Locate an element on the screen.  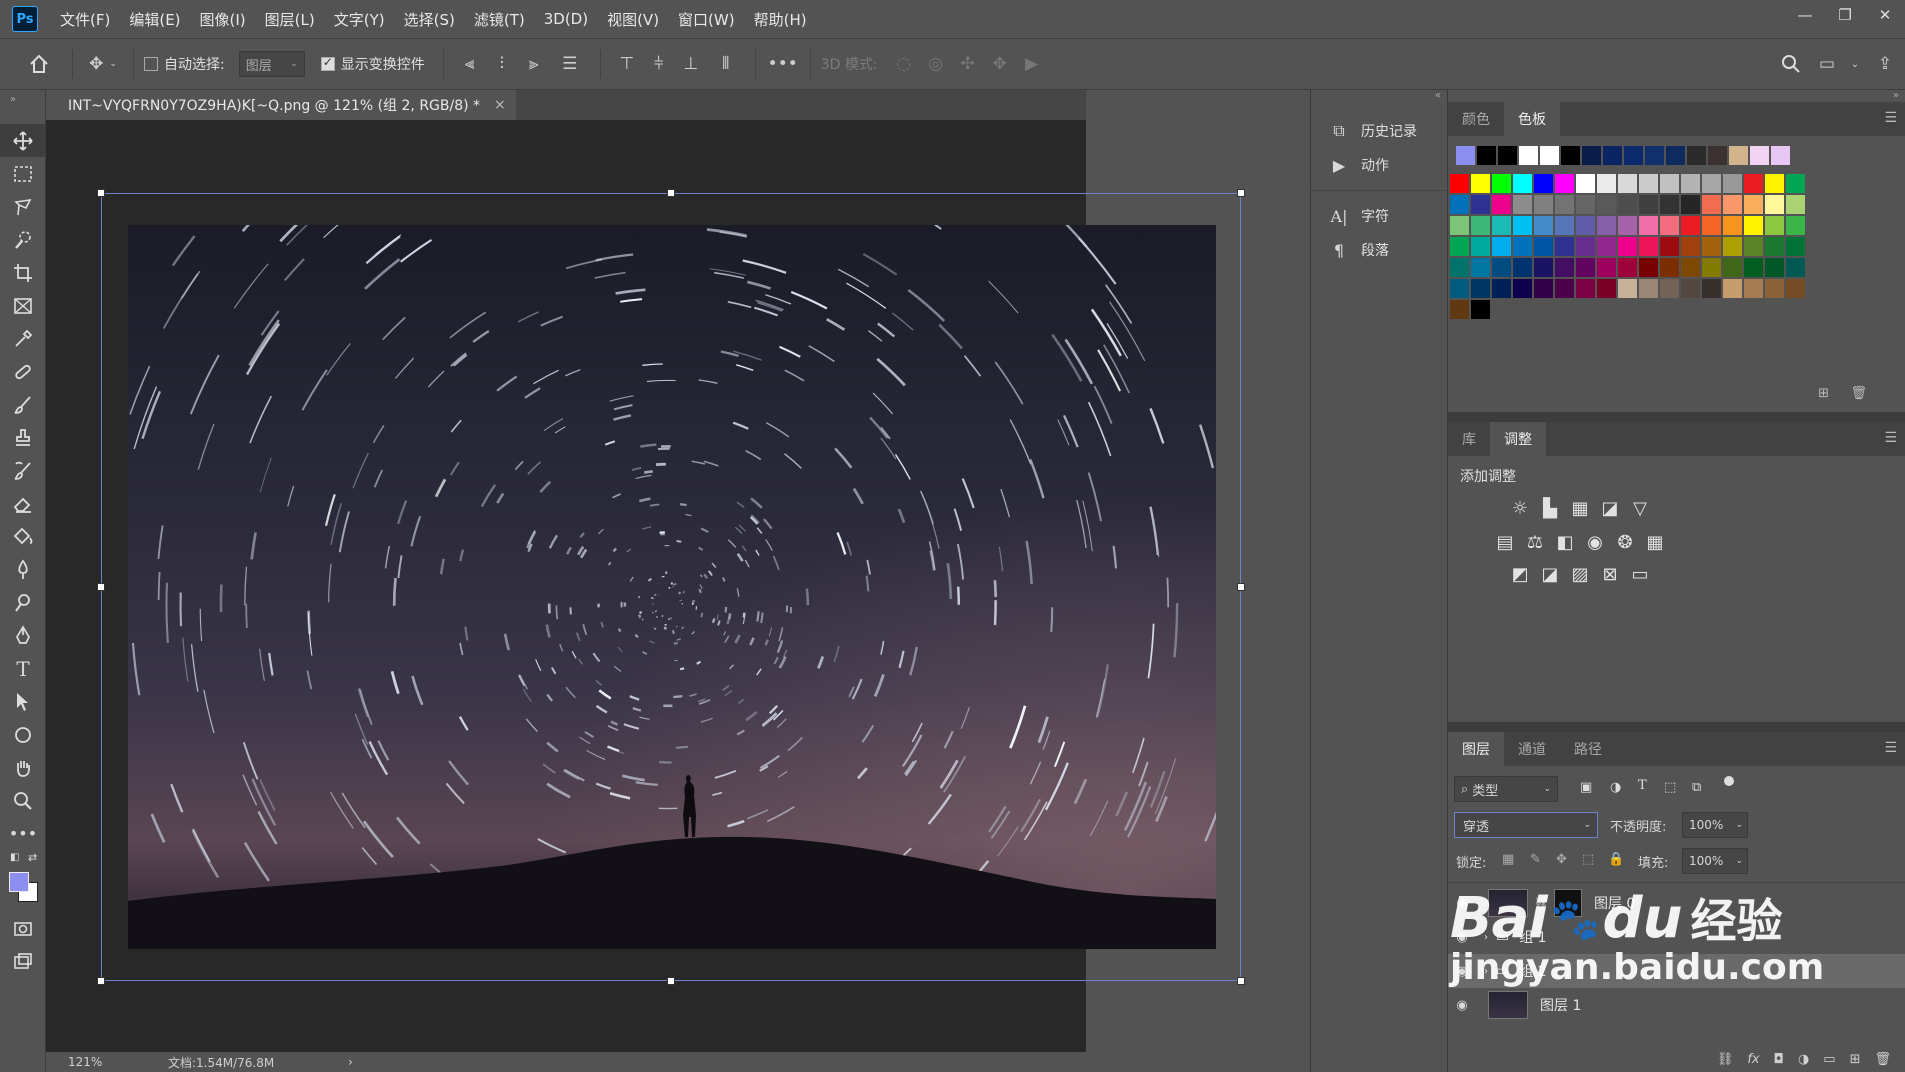
fx-icon: fx is located at coordinates (1753, 1059).